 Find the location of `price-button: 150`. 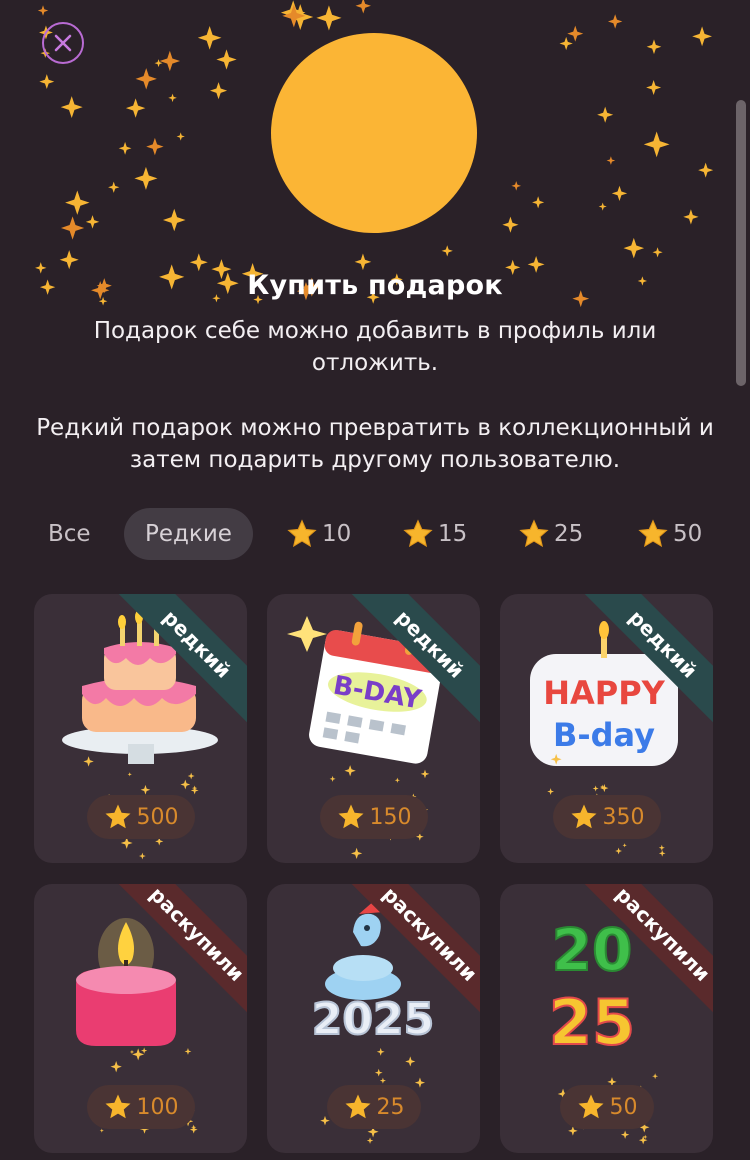

price-button: 150 is located at coordinates (373, 817).